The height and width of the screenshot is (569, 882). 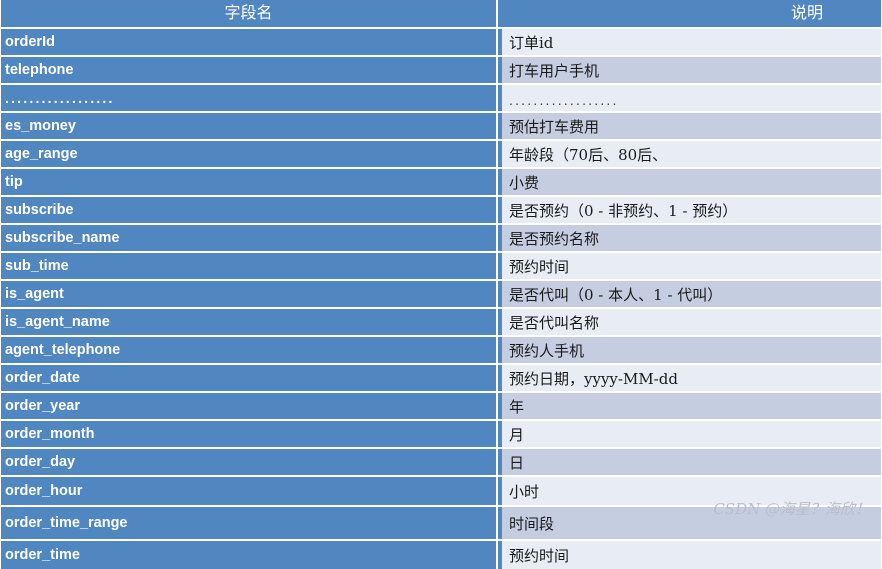 I want to click on table-row: es_money 预估打车费用, so click(x=441, y=126).